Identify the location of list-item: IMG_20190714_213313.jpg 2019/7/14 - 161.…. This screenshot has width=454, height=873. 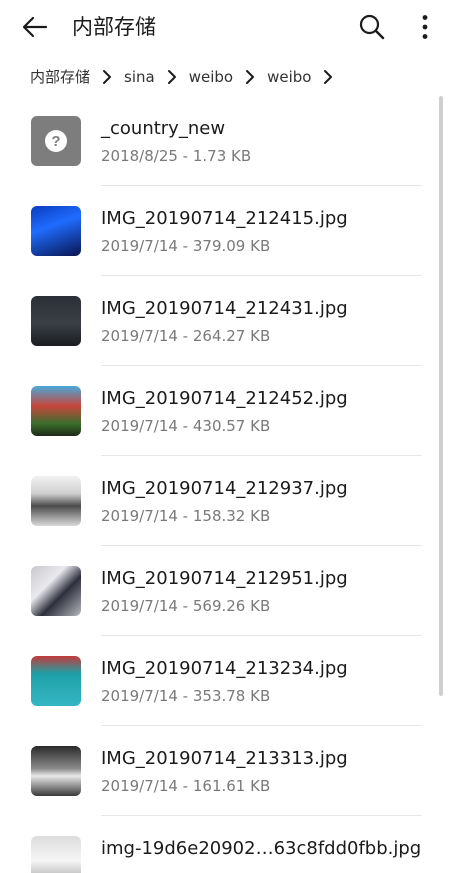
(227, 771).